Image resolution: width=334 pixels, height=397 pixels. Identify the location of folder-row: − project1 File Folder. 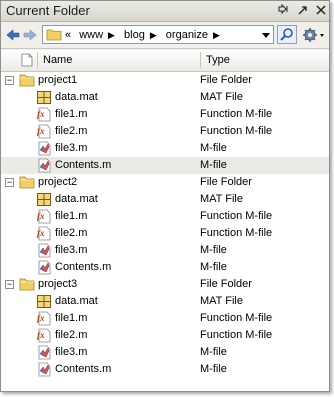
(165, 80).